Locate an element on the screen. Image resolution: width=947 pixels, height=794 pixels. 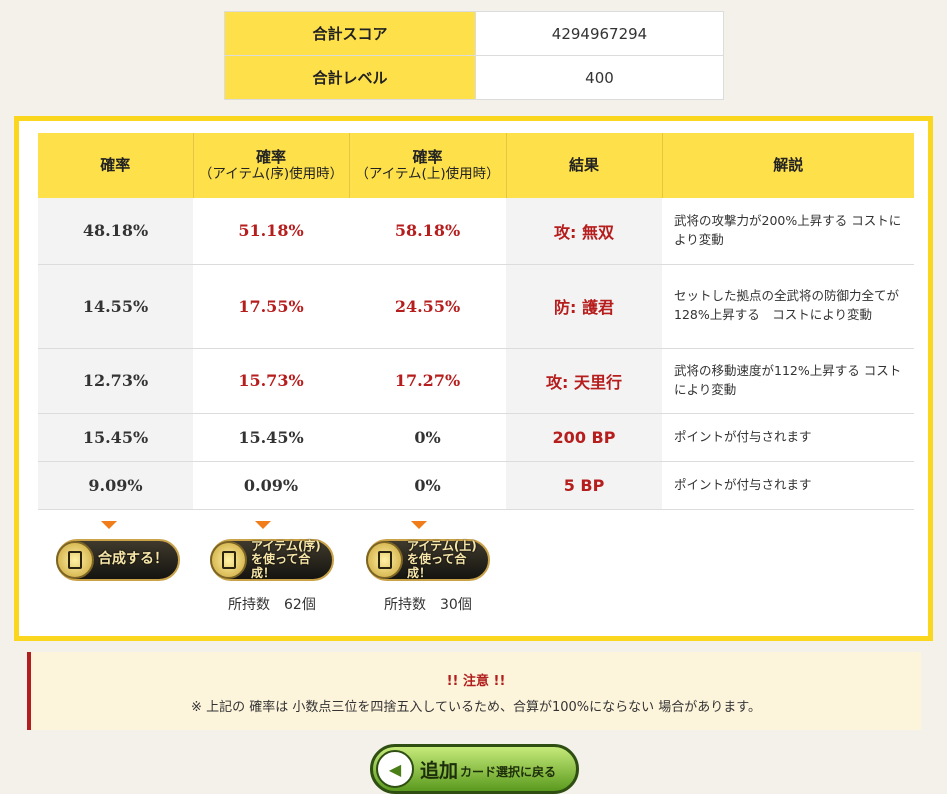
probability-item-low-cell: 0.09% is located at coordinates (271, 485).